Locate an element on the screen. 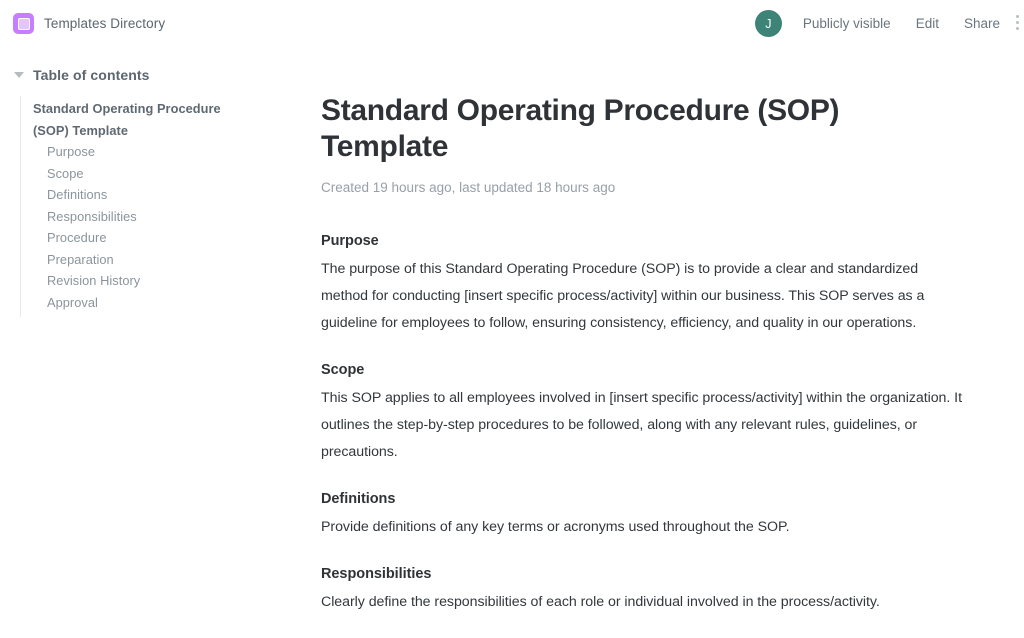 This screenshot has height=638, width=1024. visibility-status: Publicly visible is located at coordinates (847, 23).